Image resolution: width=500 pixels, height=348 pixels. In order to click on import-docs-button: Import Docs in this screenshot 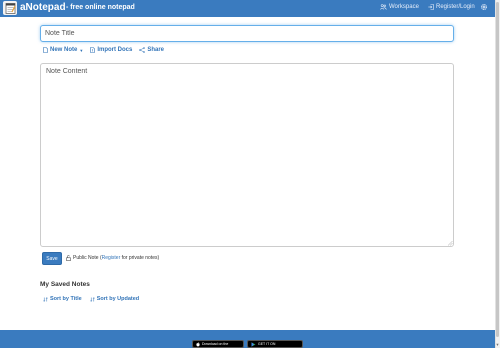, I will do `click(111, 50)`.